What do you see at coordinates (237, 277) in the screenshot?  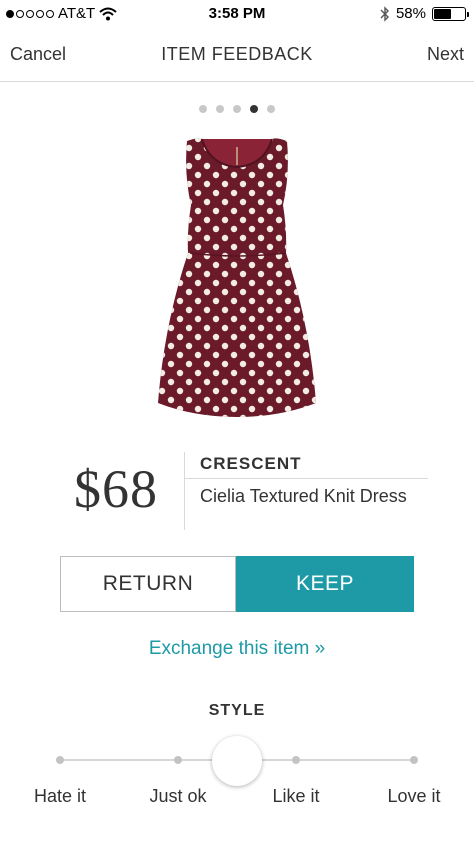 I see `product-image` at bounding box center [237, 277].